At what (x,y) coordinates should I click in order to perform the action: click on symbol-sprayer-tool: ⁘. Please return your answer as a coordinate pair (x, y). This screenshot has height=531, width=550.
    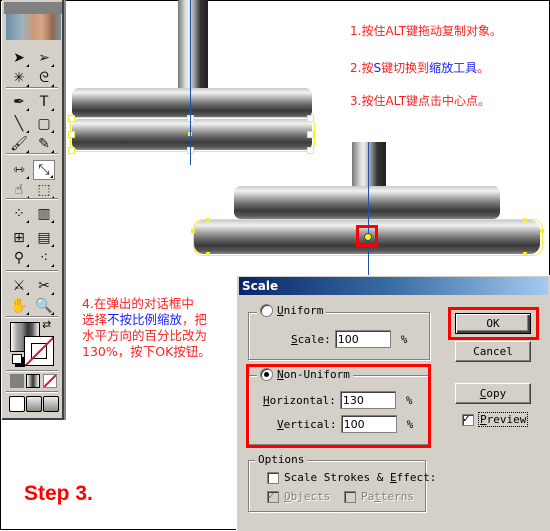
    Looking at the image, I should click on (19, 214).